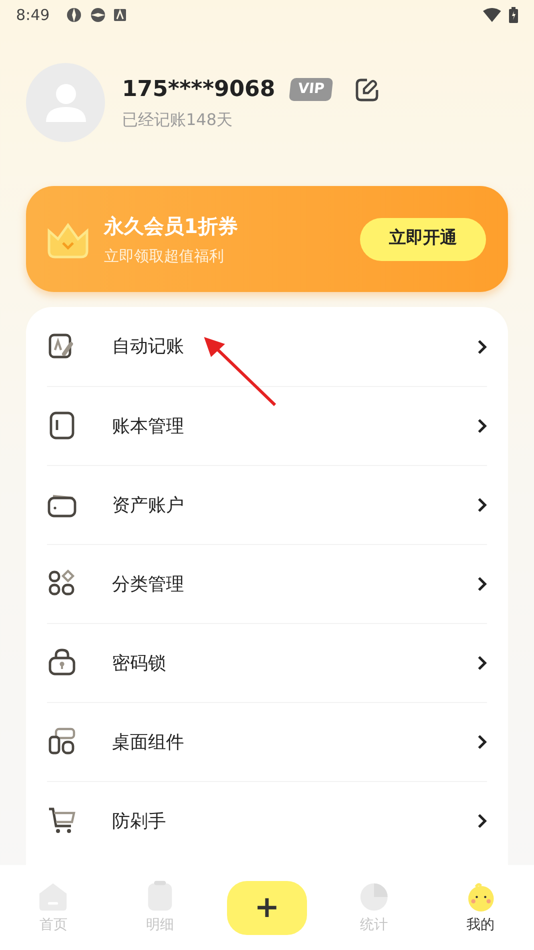 Image resolution: width=534 pixels, height=950 pixels. I want to click on menu-label: 桌面组件, so click(148, 742).